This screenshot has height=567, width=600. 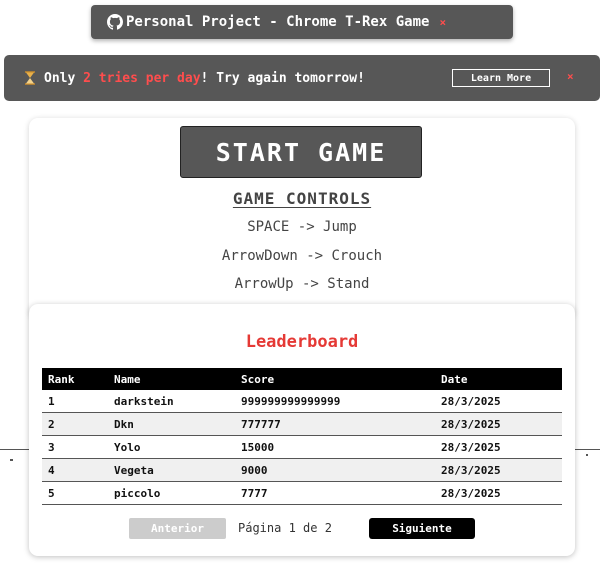 What do you see at coordinates (75, 379) in the screenshot?
I see `column-header-rank: Rank` at bounding box center [75, 379].